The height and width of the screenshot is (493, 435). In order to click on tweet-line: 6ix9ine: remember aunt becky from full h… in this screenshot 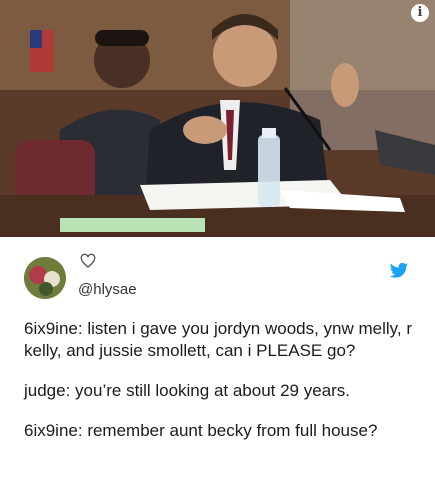, I will do `click(201, 430)`.